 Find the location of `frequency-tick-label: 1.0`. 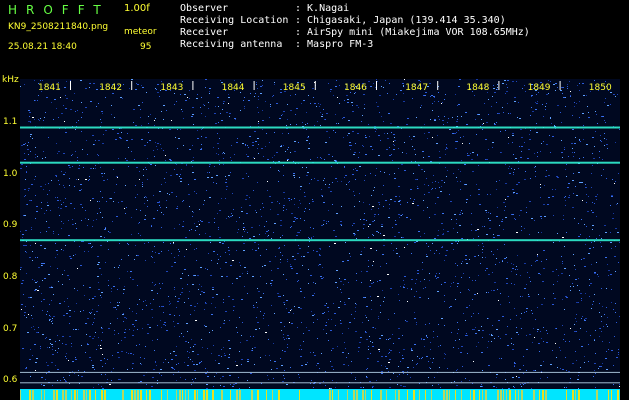

frequency-tick-label: 1.0 is located at coordinates (10, 173).